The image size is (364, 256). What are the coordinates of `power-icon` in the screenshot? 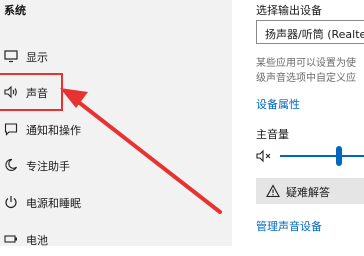 It's located at (11, 202).